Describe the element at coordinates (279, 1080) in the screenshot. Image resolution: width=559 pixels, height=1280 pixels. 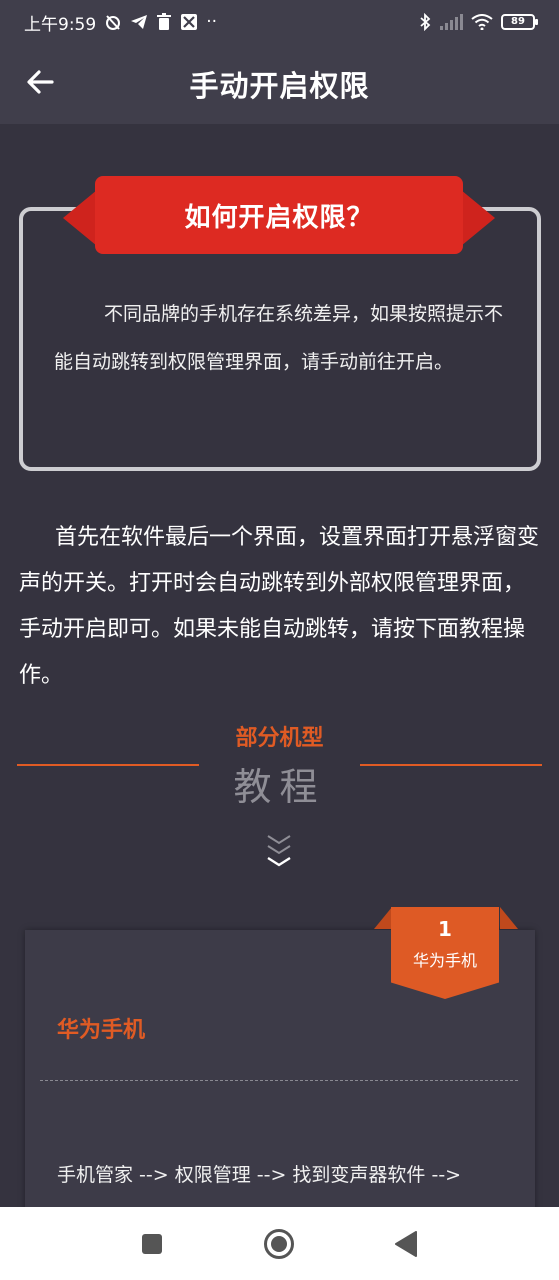
I see `card-divider` at that location.